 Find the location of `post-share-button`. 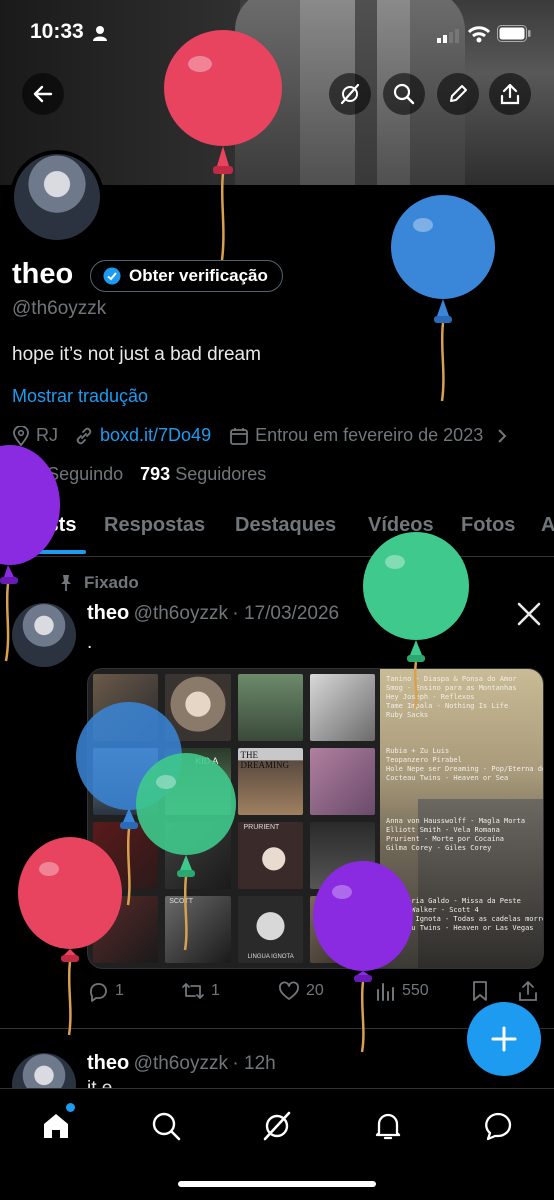

post-share-button is located at coordinates (528, 991).